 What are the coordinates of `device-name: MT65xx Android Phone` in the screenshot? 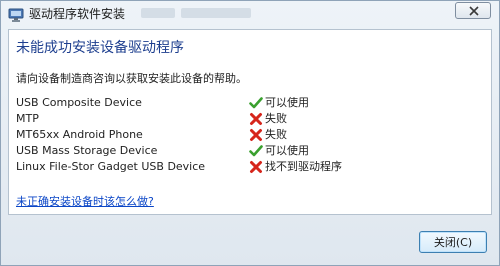 It's located at (79, 134).